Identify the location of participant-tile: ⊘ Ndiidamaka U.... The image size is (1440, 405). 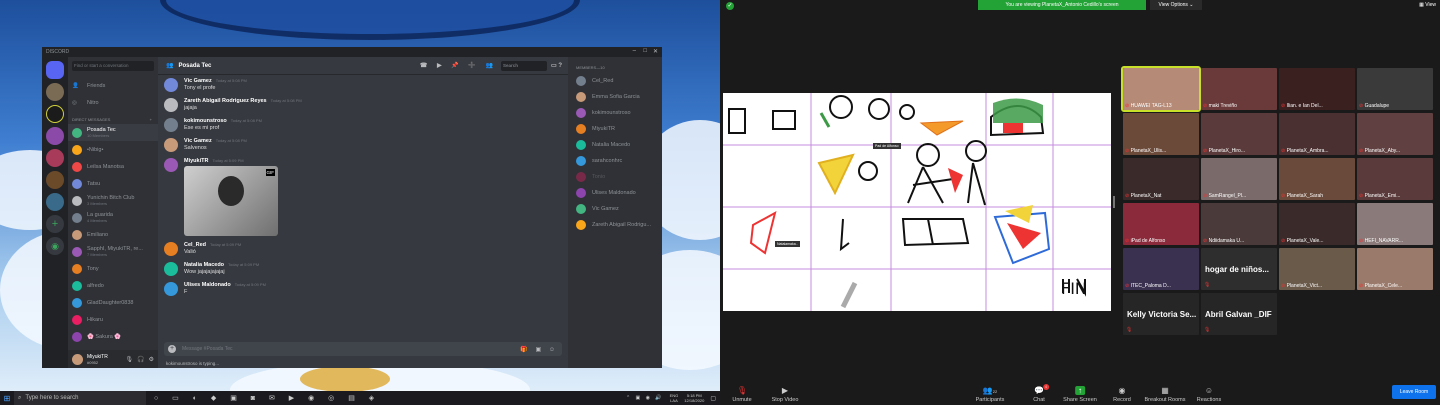
(1239, 224).